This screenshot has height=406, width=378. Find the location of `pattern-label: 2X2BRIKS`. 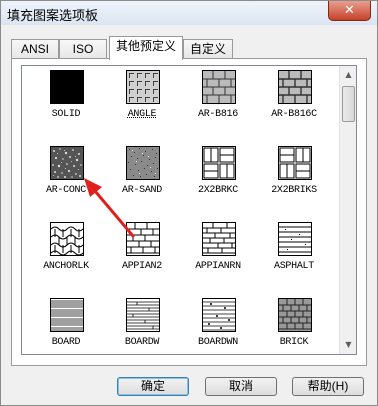

pattern-label: 2X2BRIKS is located at coordinates (294, 190).